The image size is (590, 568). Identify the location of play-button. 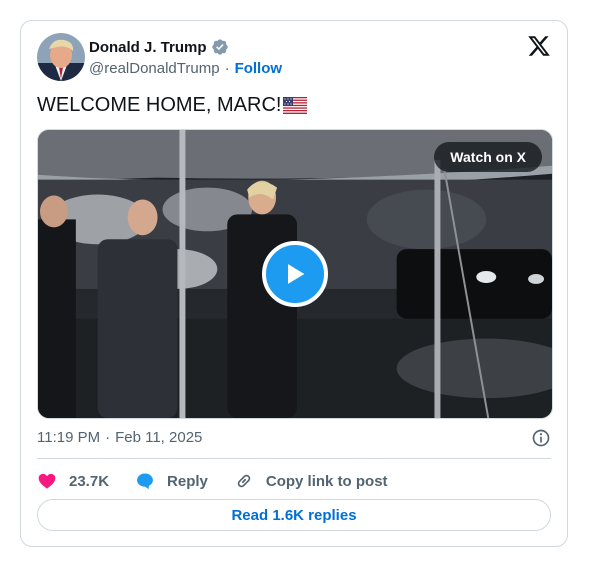
(295, 274).